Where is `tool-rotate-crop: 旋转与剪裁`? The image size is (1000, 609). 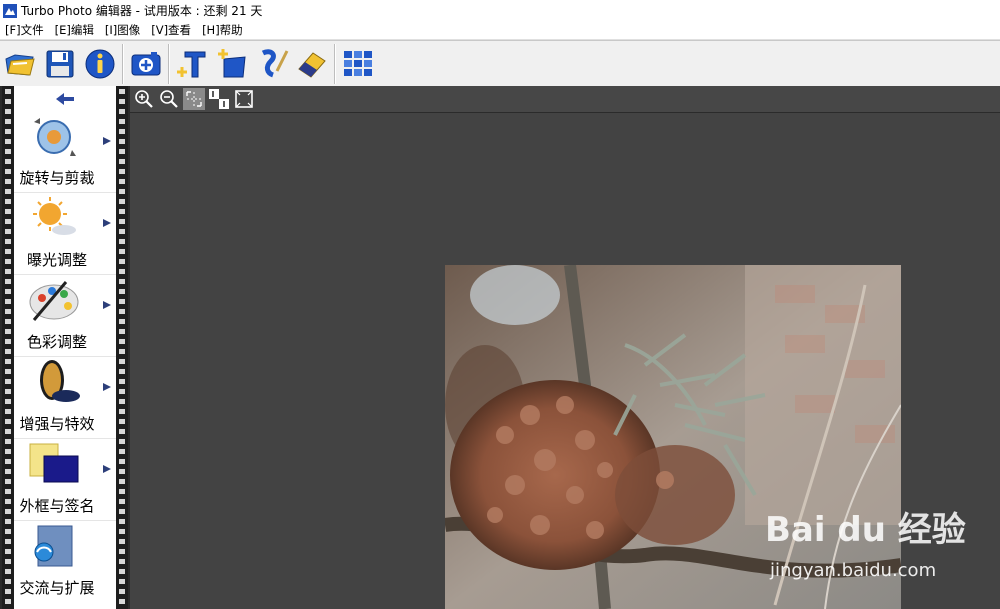 tool-rotate-crop: 旋转与剪裁 is located at coordinates (65, 152).